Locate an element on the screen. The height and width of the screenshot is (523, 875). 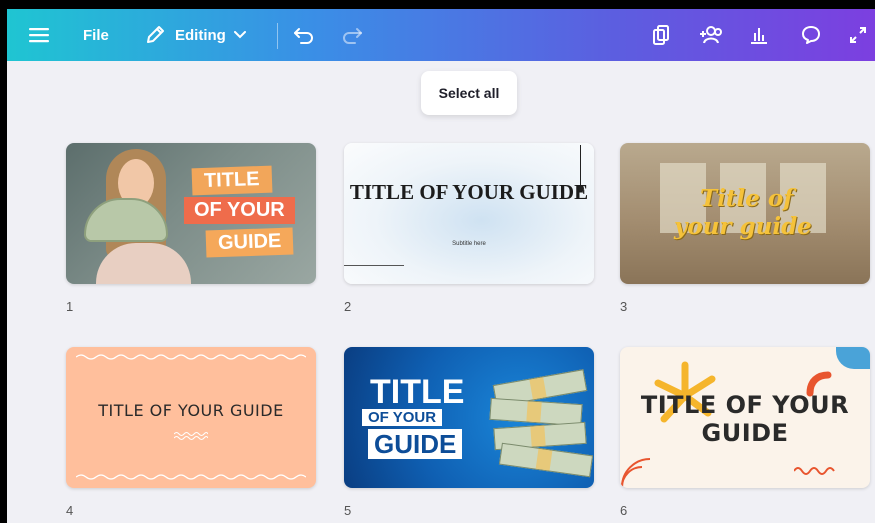
add-people-icon is located at coordinates (712, 35).